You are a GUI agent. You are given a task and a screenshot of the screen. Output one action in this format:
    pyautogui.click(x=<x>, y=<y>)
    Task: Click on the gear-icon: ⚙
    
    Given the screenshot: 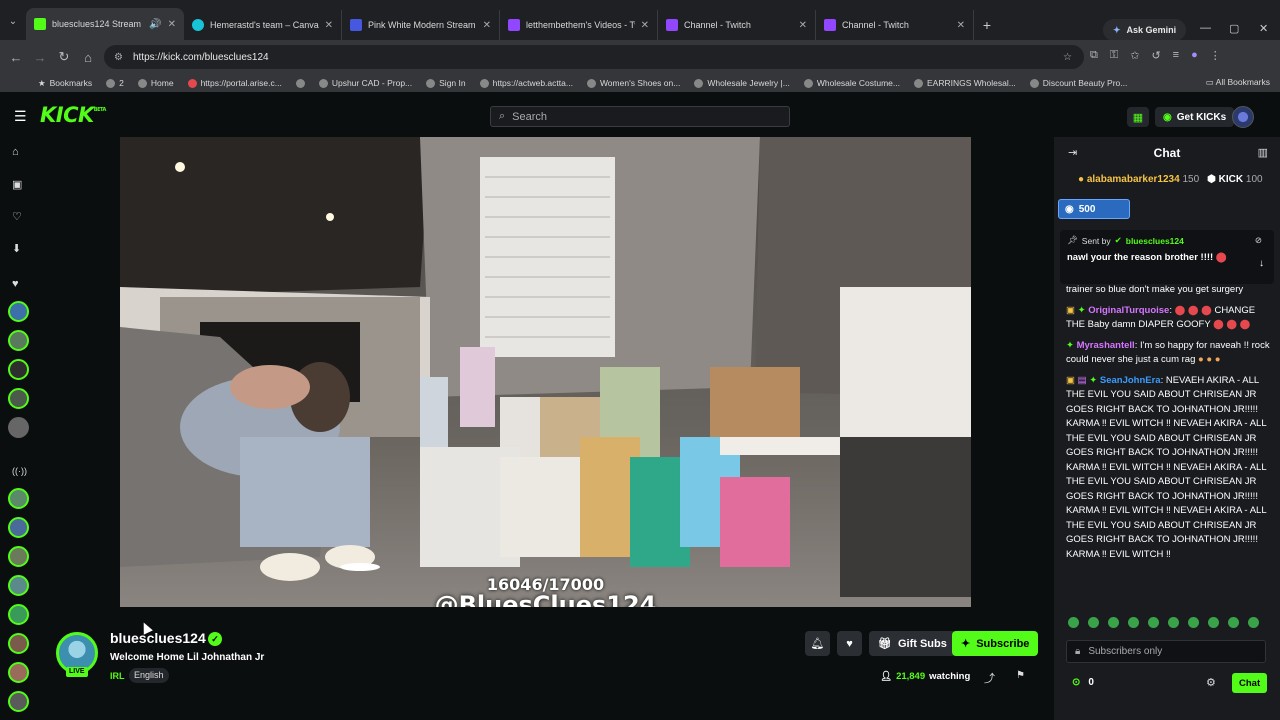 What is the action you would take?
    pyautogui.click(x=1211, y=682)
    